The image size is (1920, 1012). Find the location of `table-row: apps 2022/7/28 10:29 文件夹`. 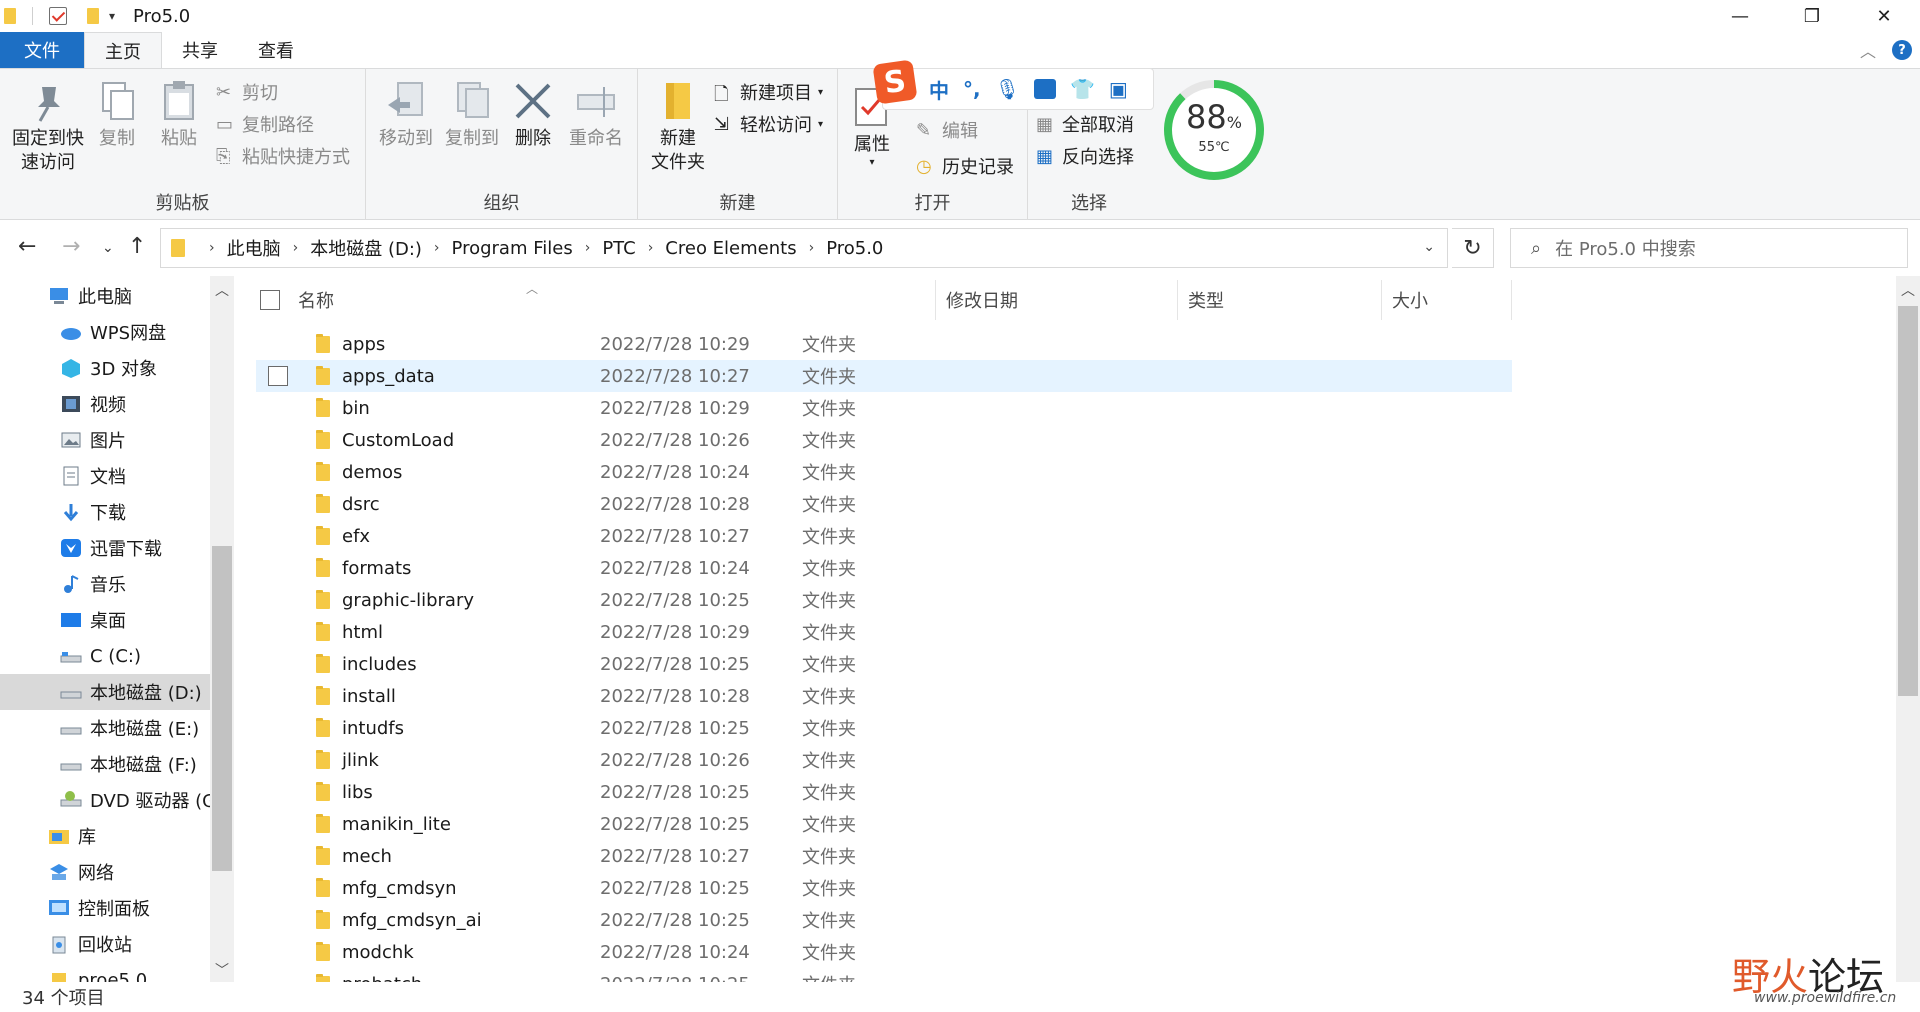

table-row: apps 2022/7/28 10:29 文件夹 is located at coordinates (884, 344).